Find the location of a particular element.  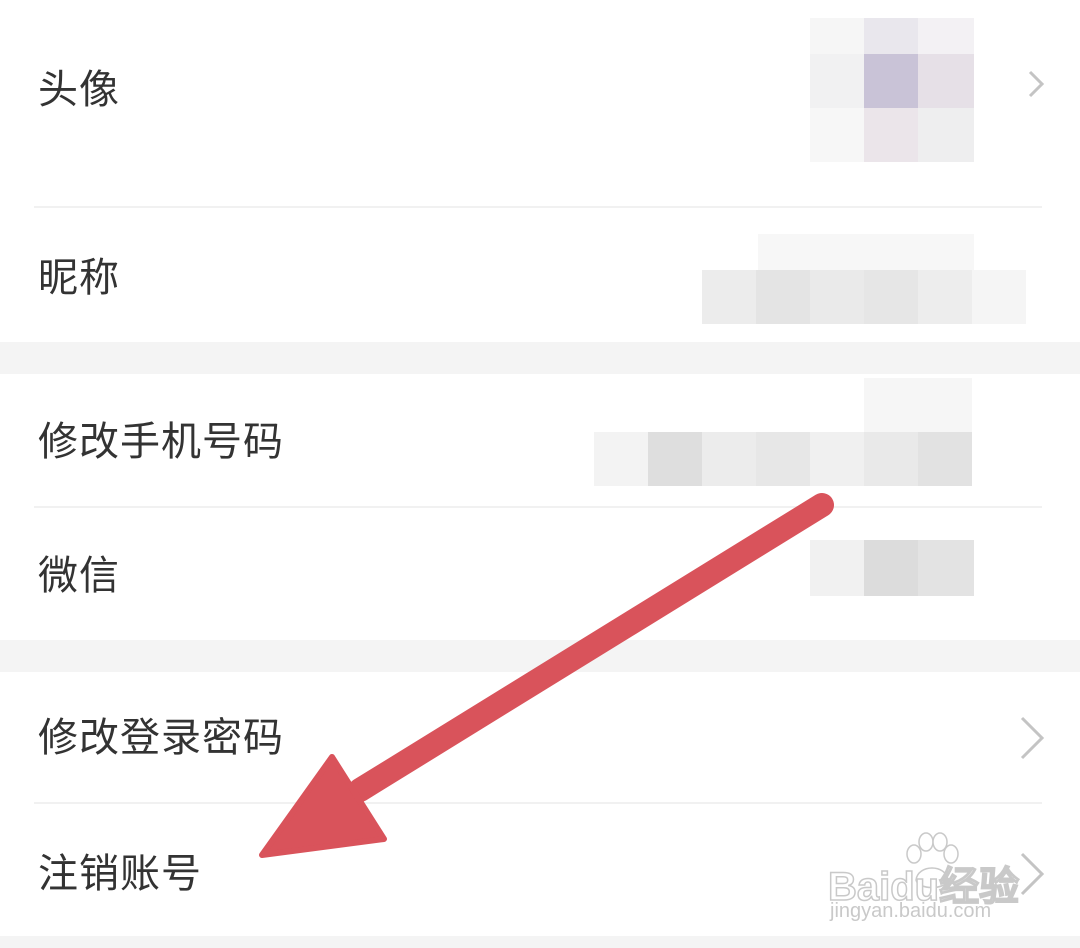

bottom-gap is located at coordinates (540, 942).